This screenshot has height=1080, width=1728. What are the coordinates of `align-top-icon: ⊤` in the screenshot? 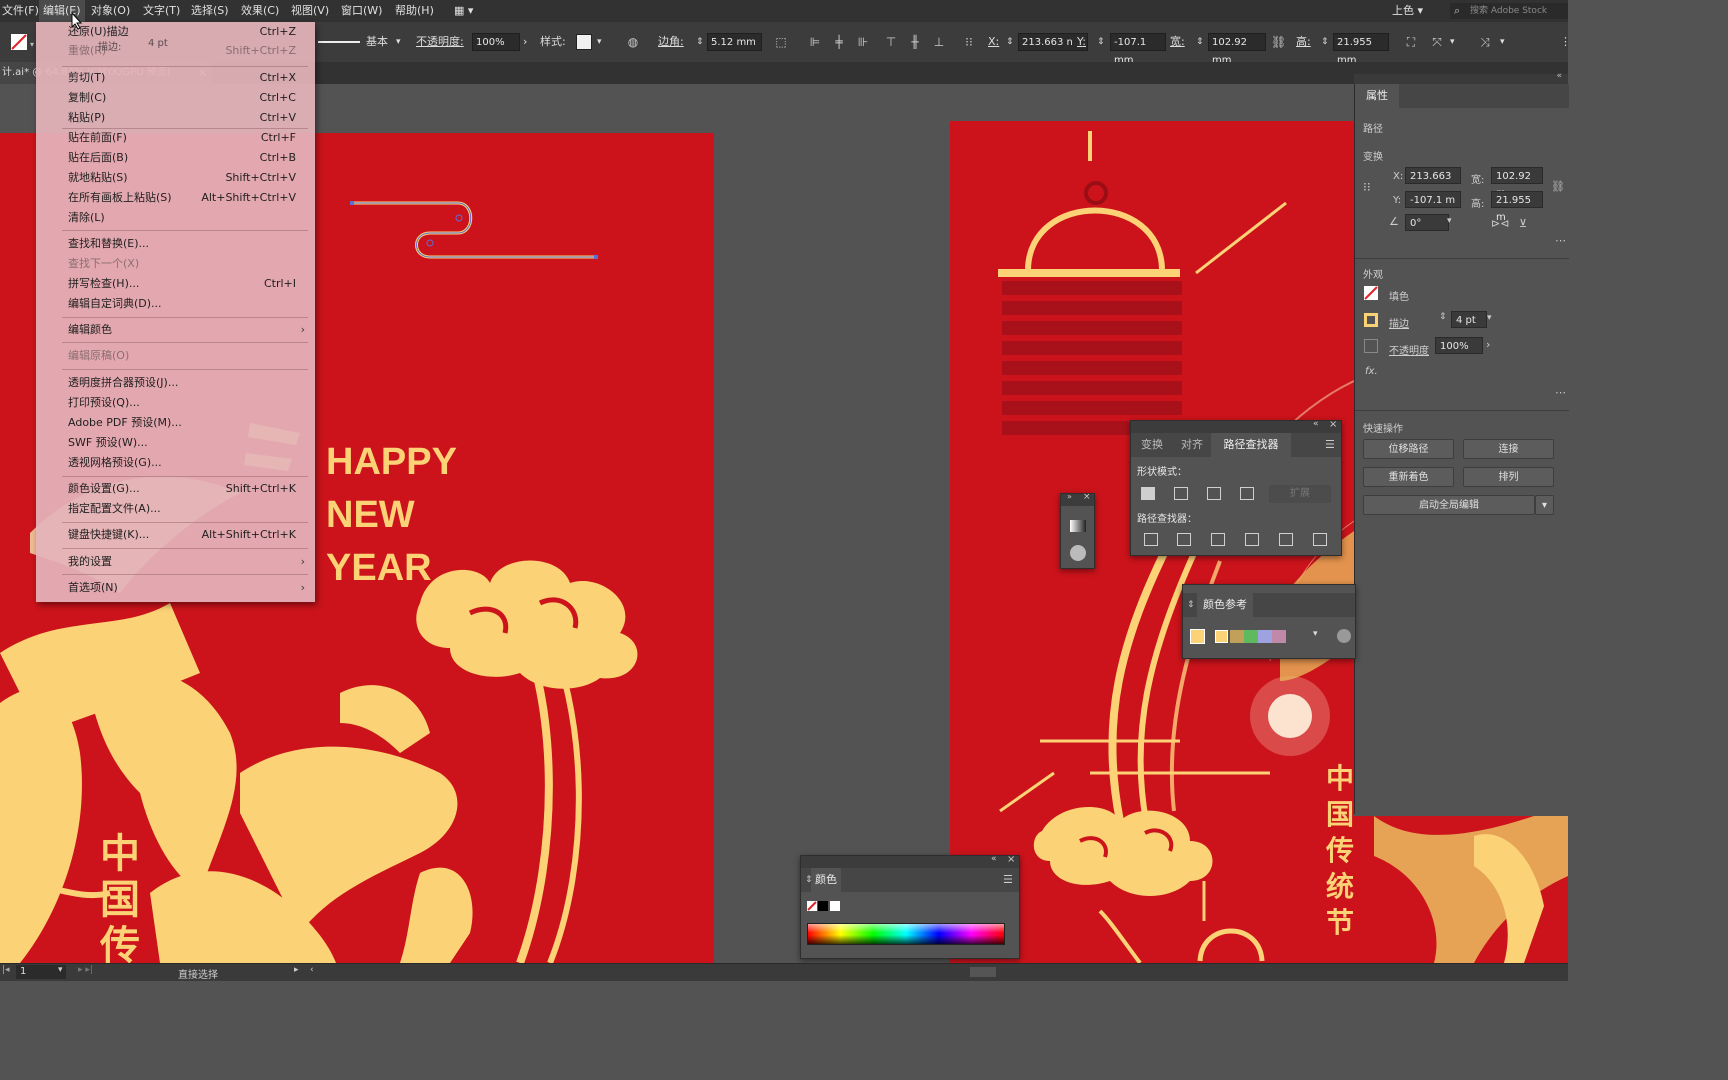 It's located at (891, 42).